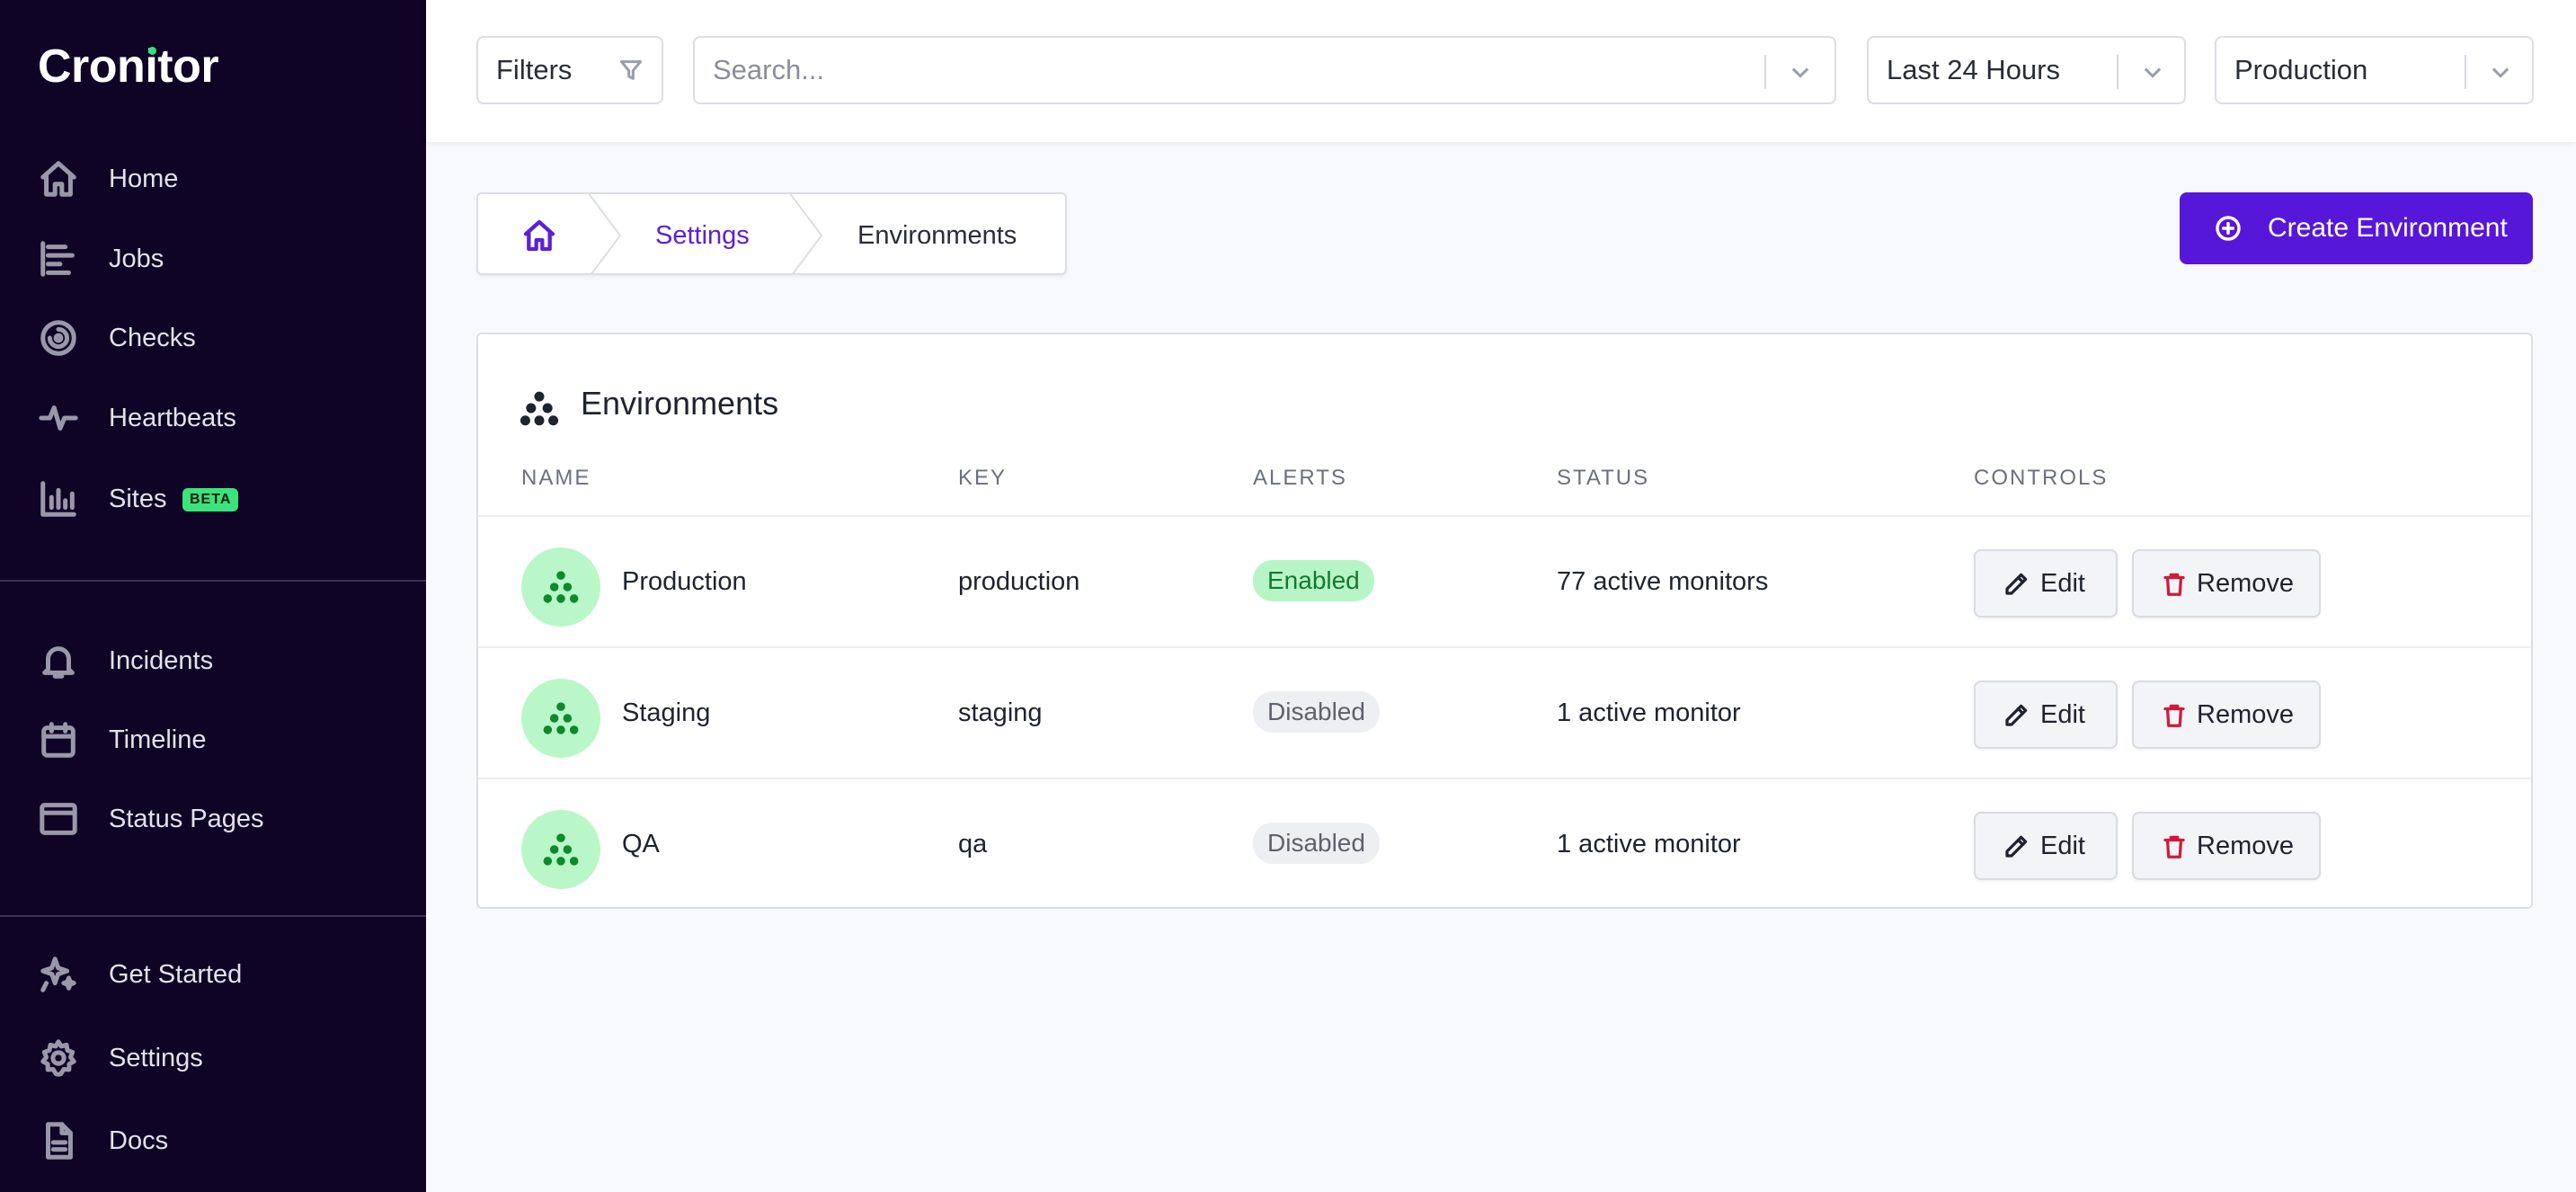 The image size is (2576, 1192). What do you see at coordinates (973, 844) in the screenshot?
I see `environment-key: qa` at bounding box center [973, 844].